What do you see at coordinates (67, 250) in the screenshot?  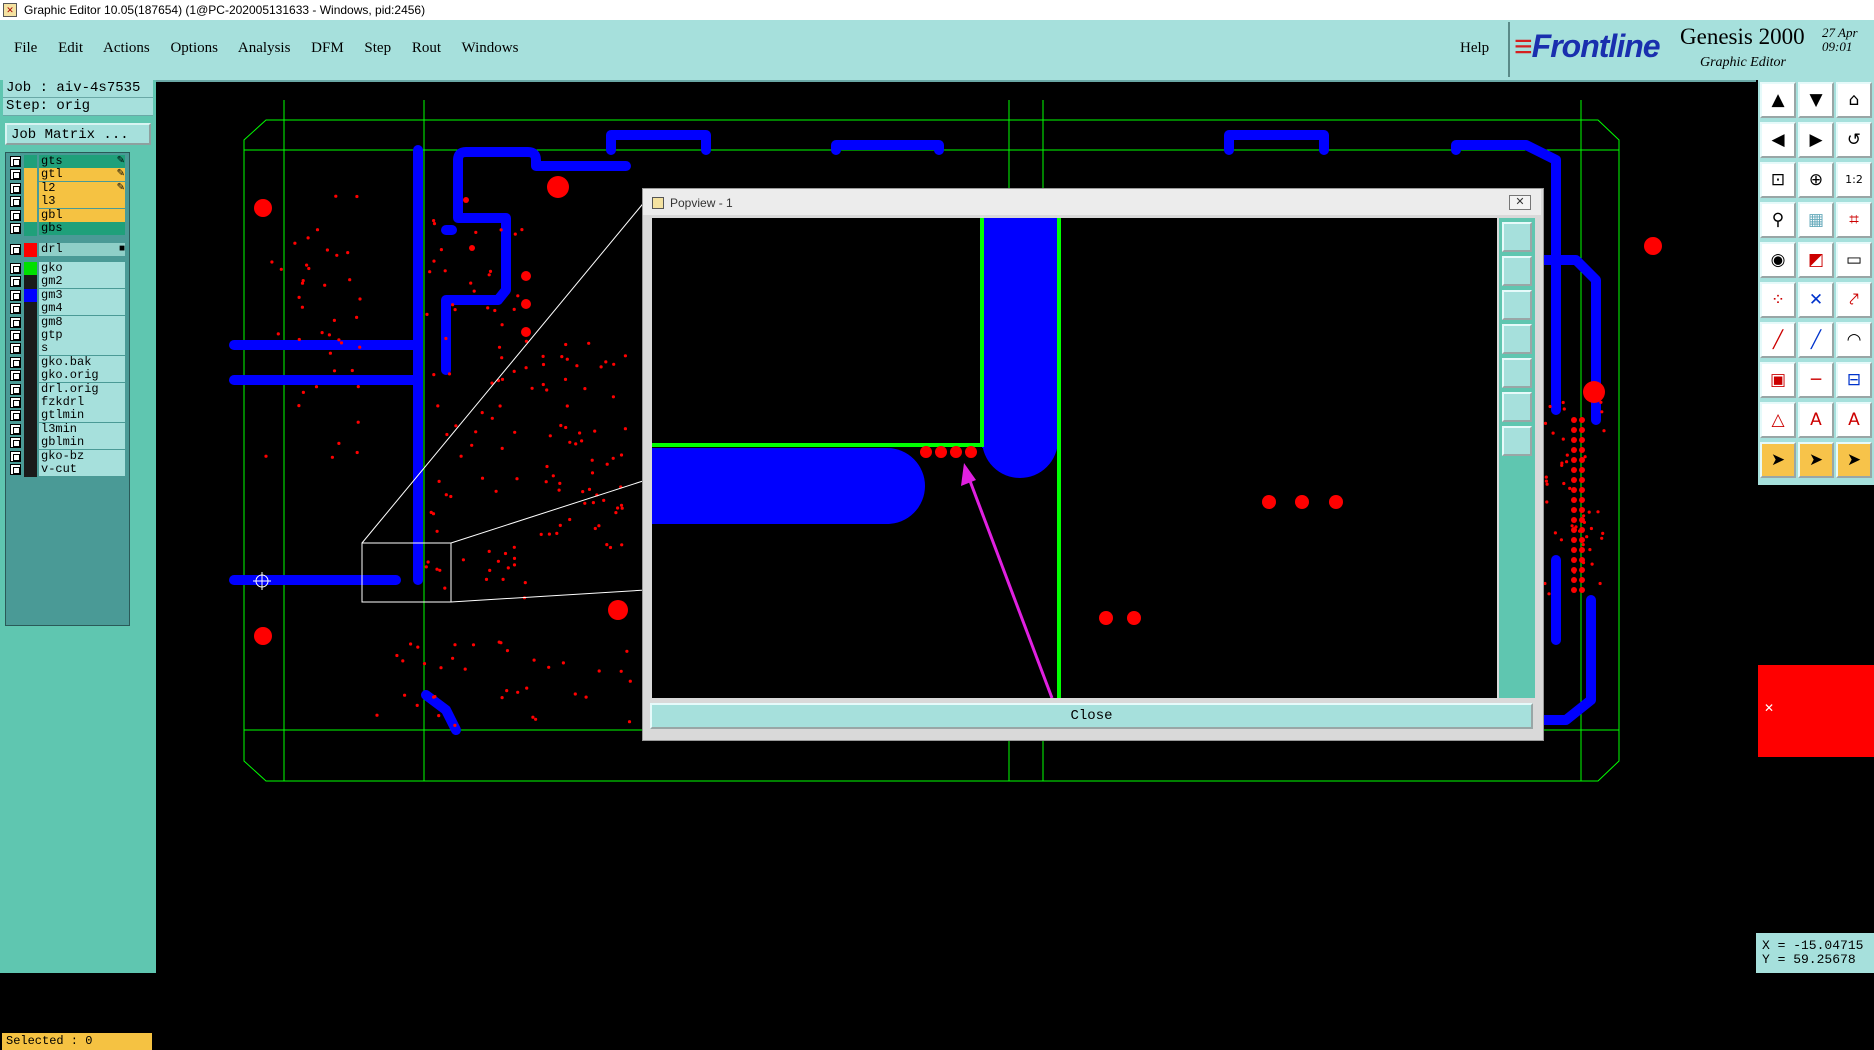 I see `layer-row: drl ■` at bounding box center [67, 250].